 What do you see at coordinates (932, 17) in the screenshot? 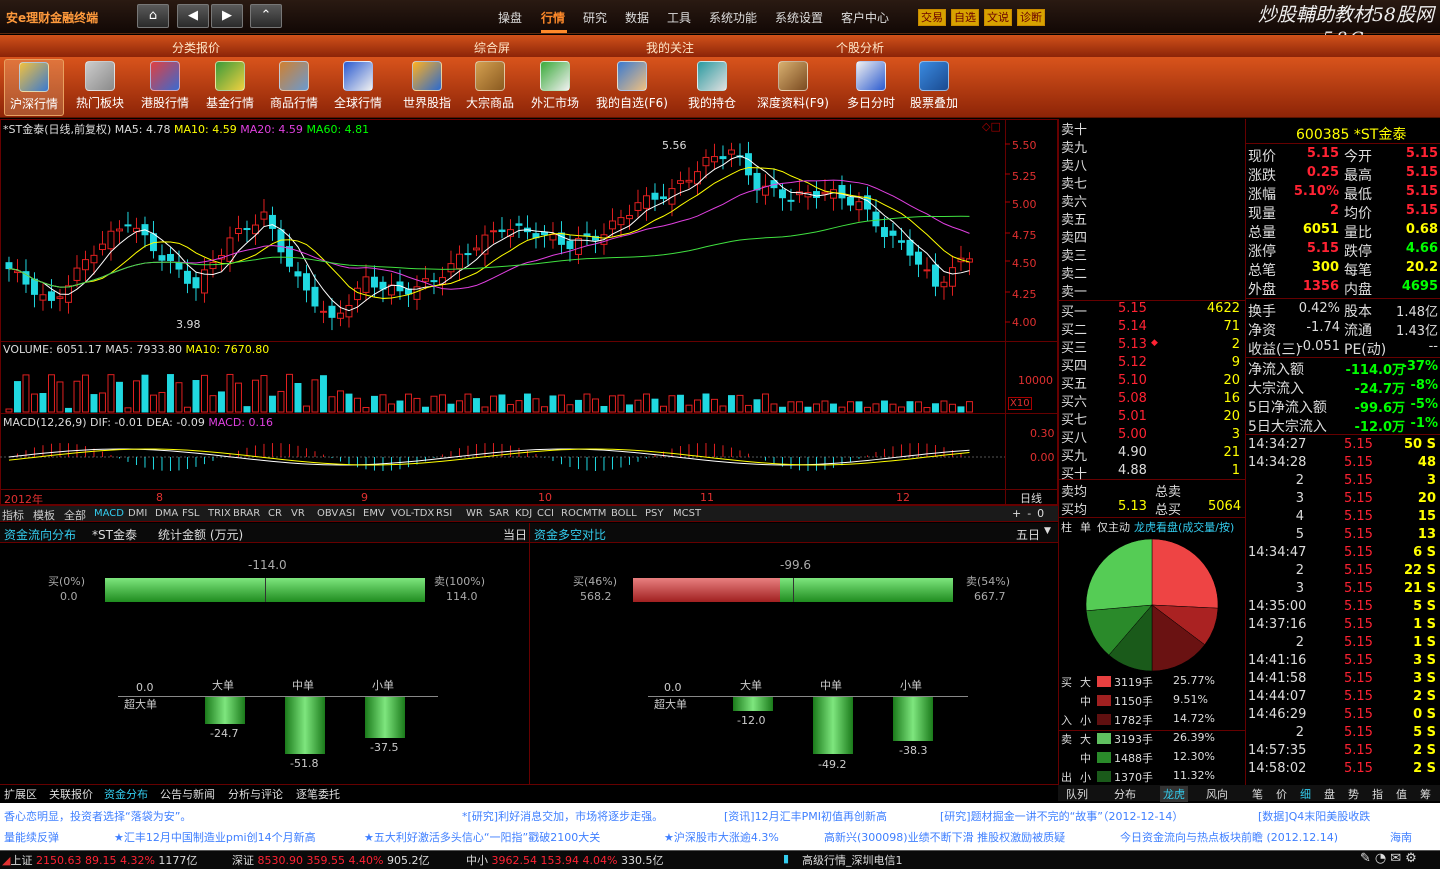
I see `trade-button: 交易` at bounding box center [932, 17].